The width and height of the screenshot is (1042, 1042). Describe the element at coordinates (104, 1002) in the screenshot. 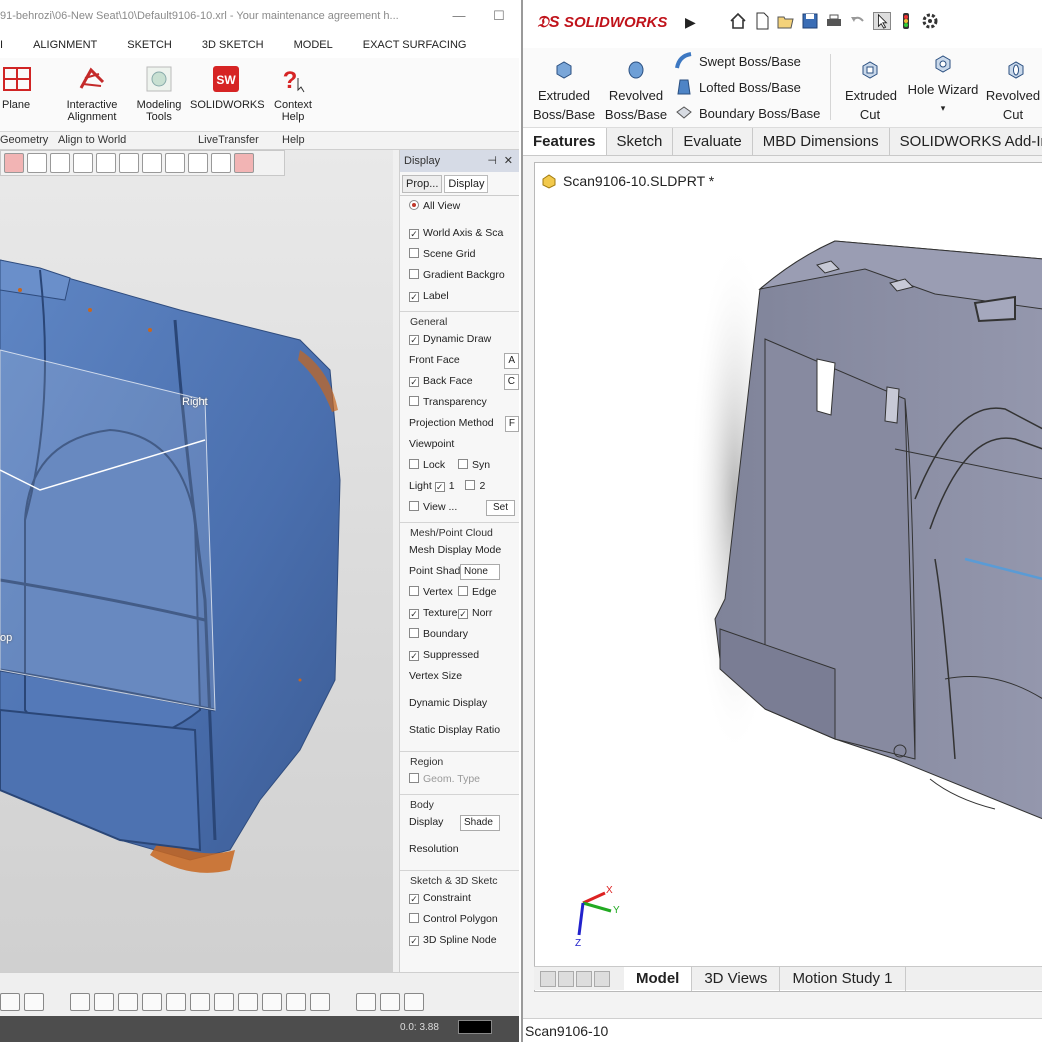

I see `rotate-icon` at that location.